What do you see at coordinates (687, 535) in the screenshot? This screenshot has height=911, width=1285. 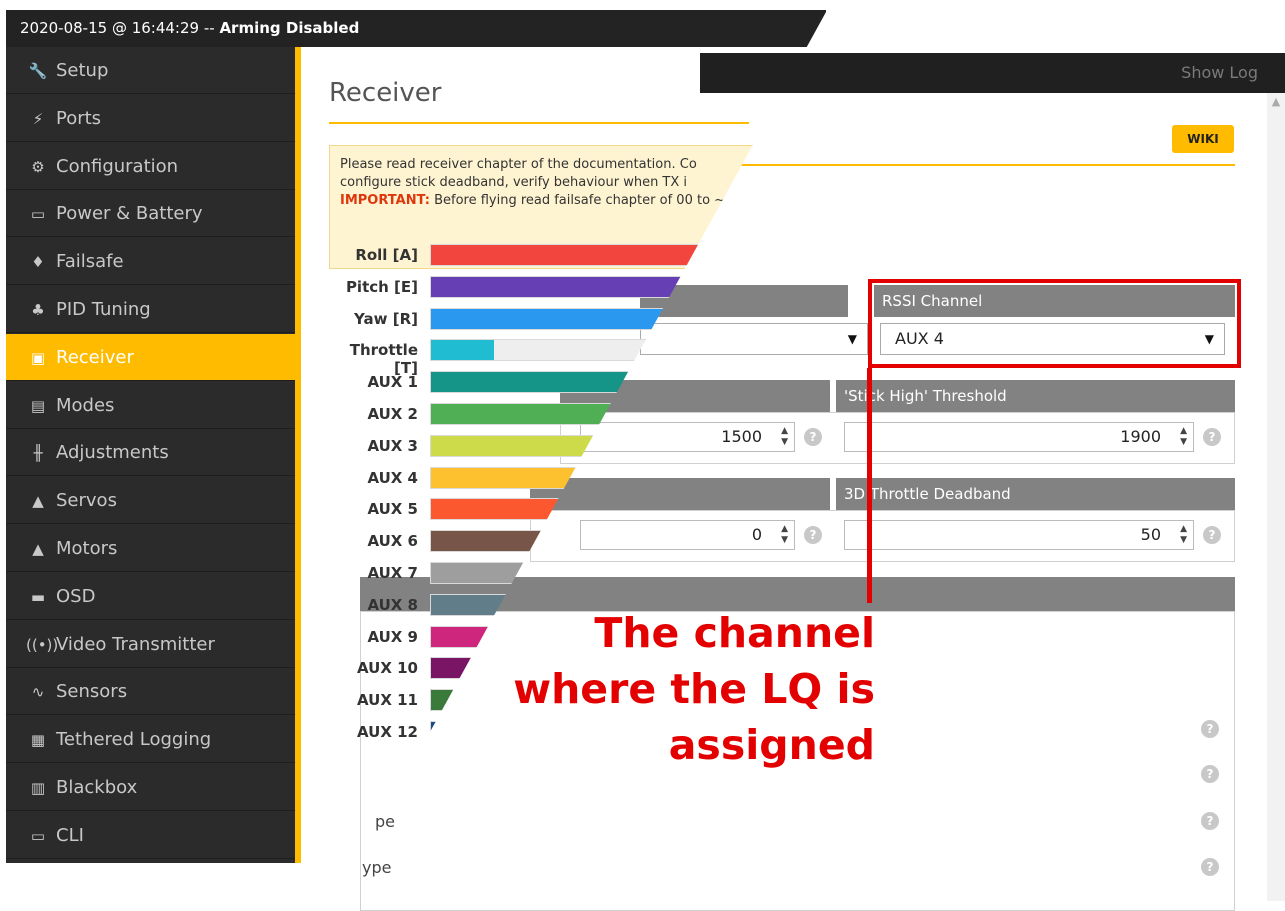 I see `deadband-input: 0 ▲ ▼` at bounding box center [687, 535].